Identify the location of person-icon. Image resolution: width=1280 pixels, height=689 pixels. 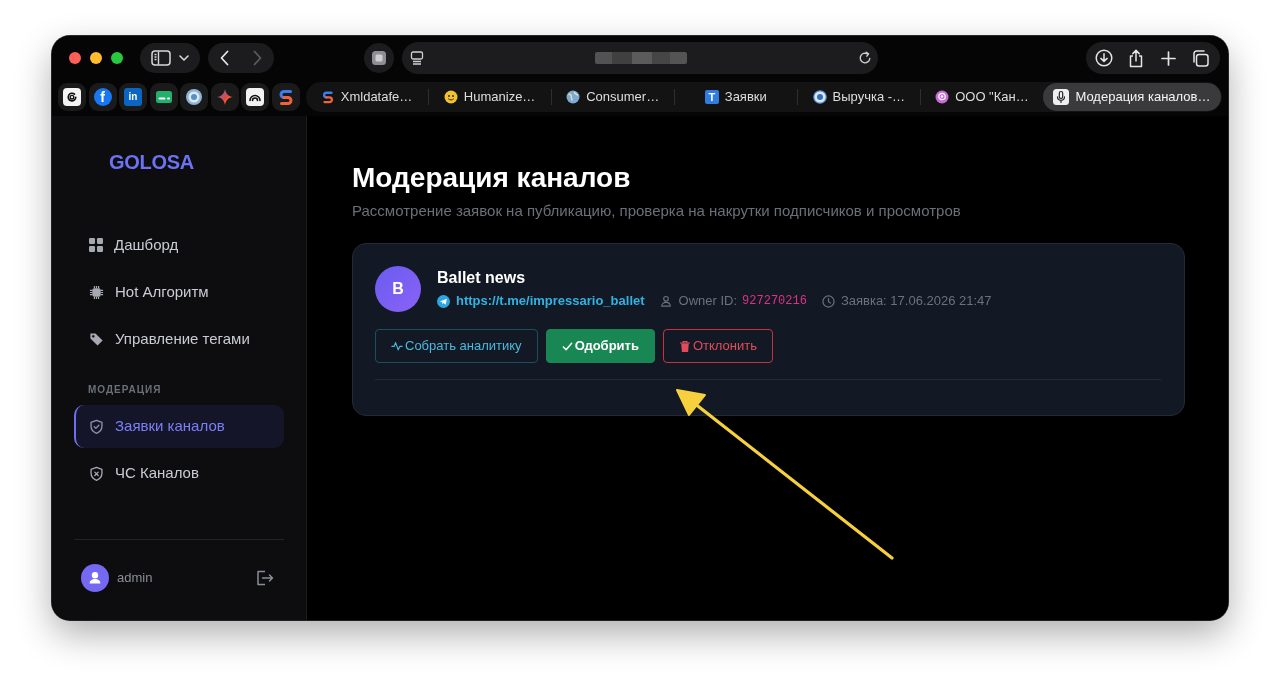
(665, 301).